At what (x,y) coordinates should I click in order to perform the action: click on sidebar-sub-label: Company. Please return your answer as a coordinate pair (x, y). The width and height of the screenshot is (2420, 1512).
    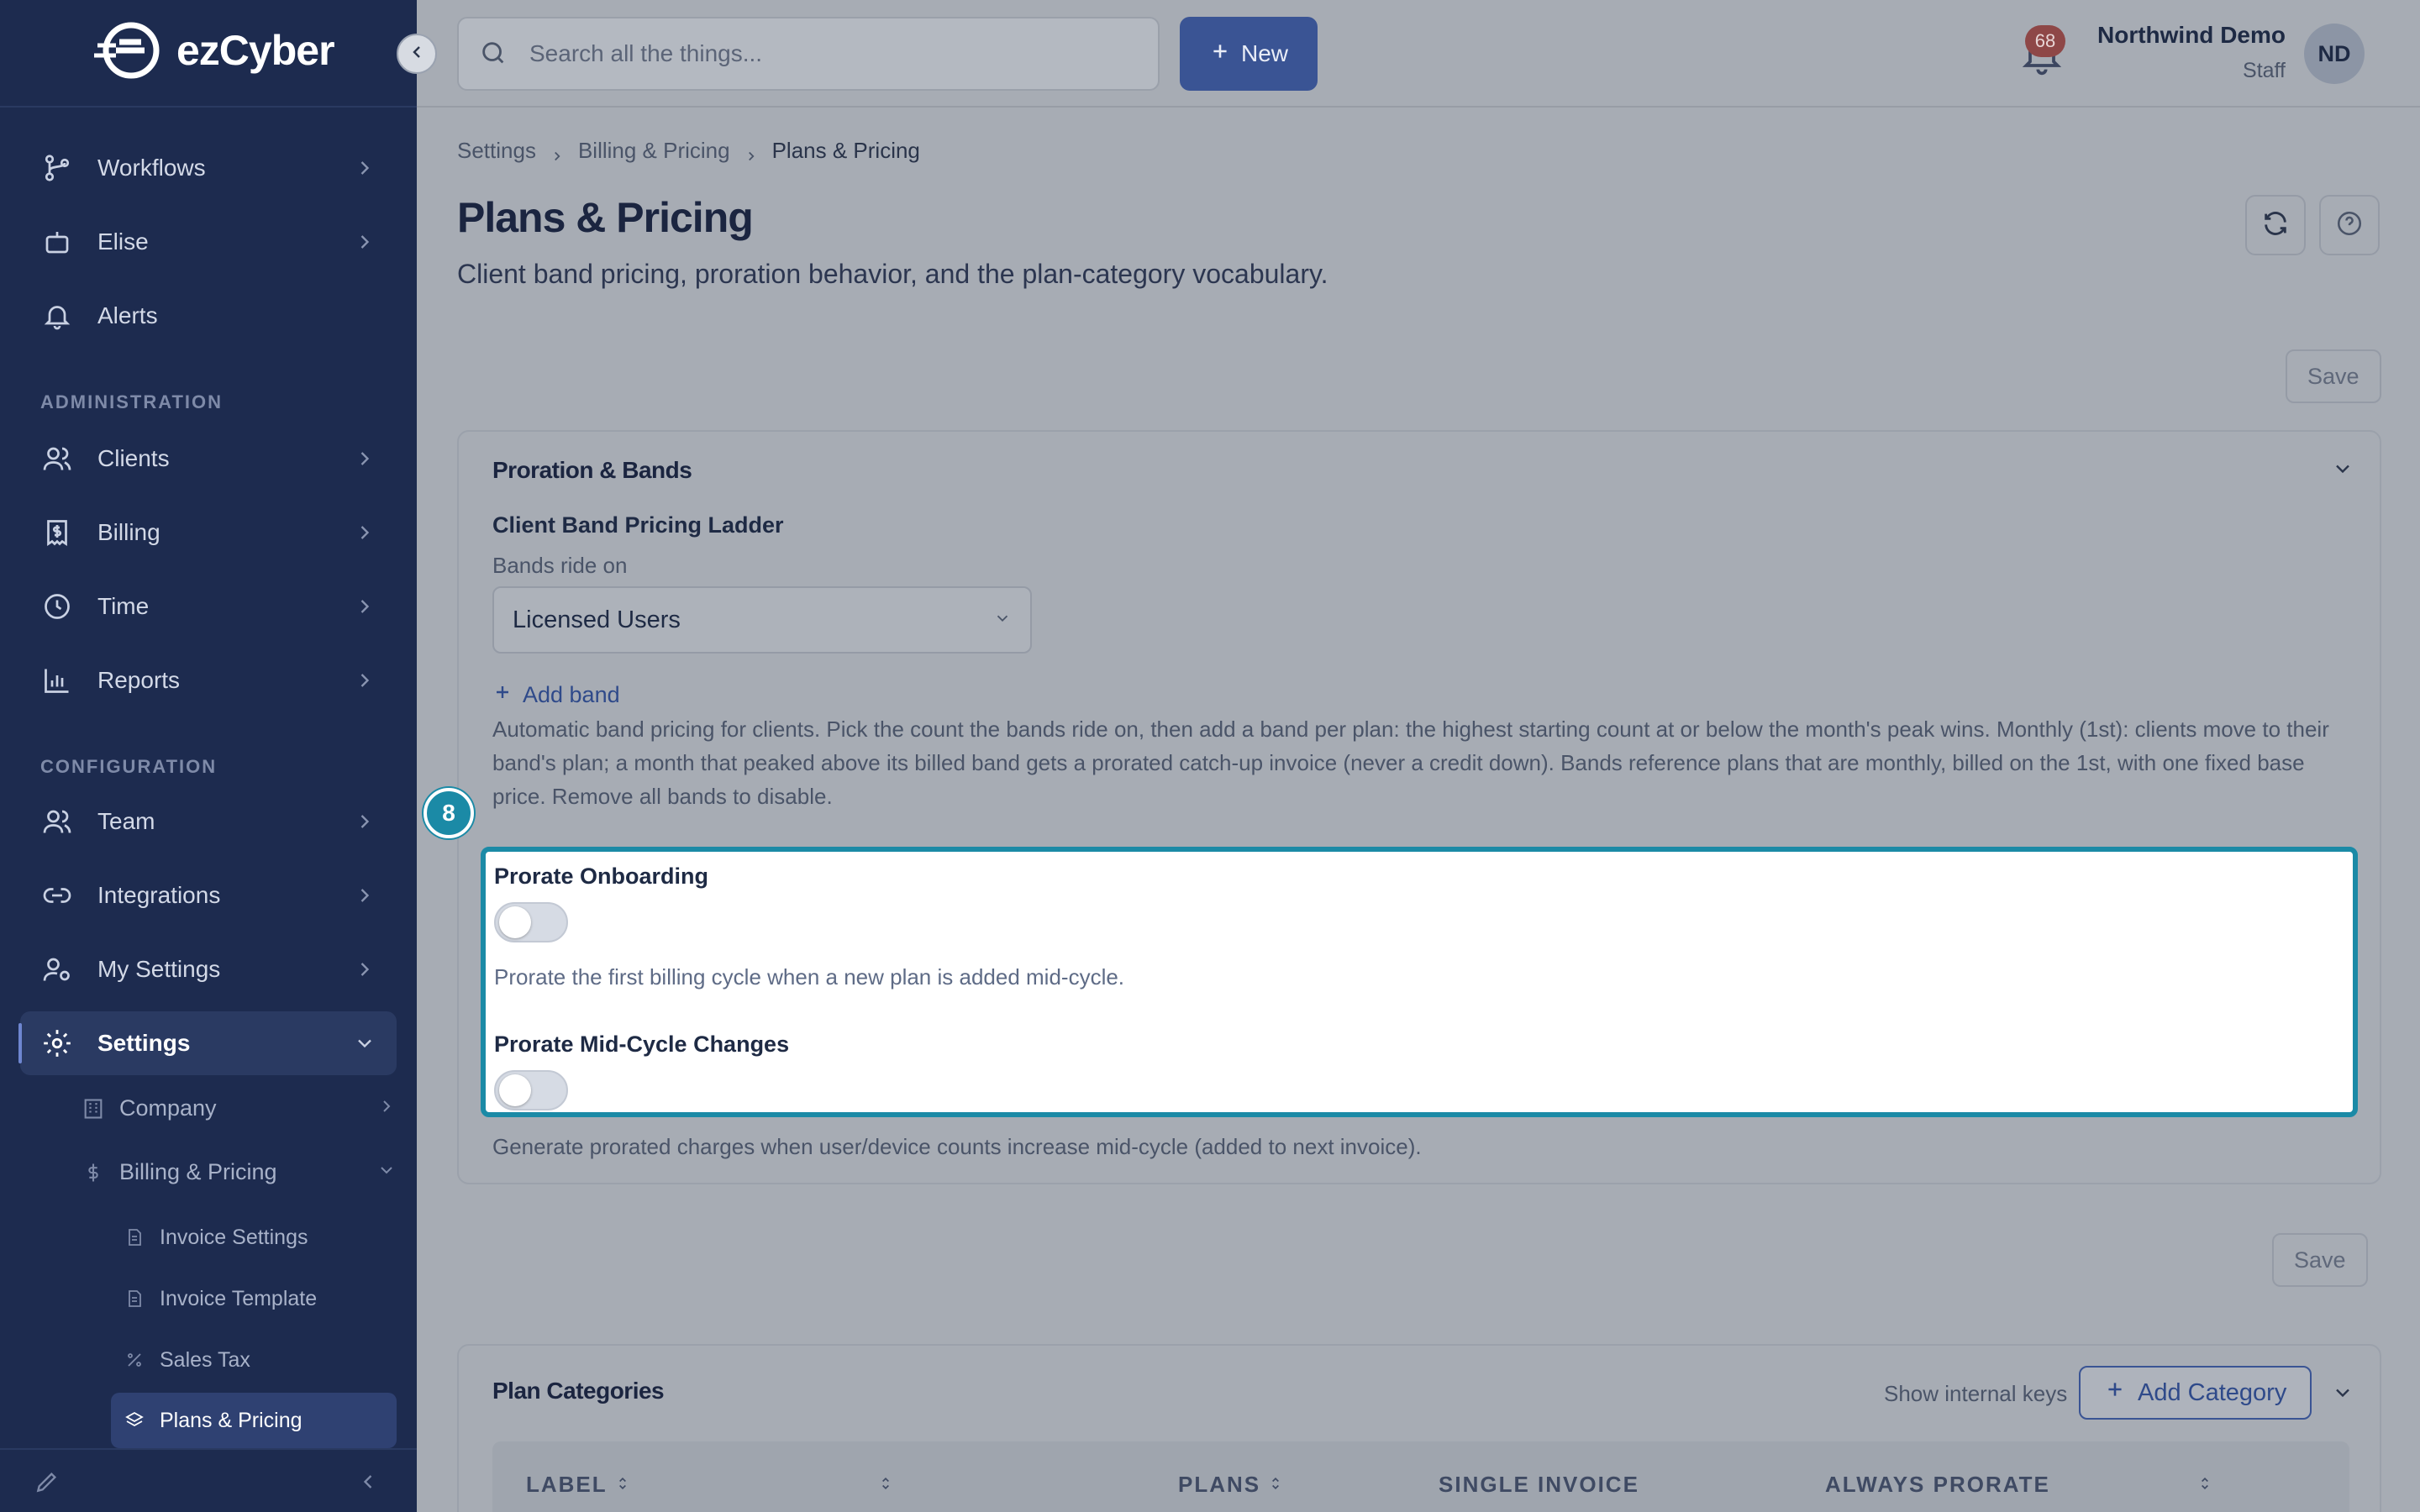
    Looking at the image, I should click on (168, 1108).